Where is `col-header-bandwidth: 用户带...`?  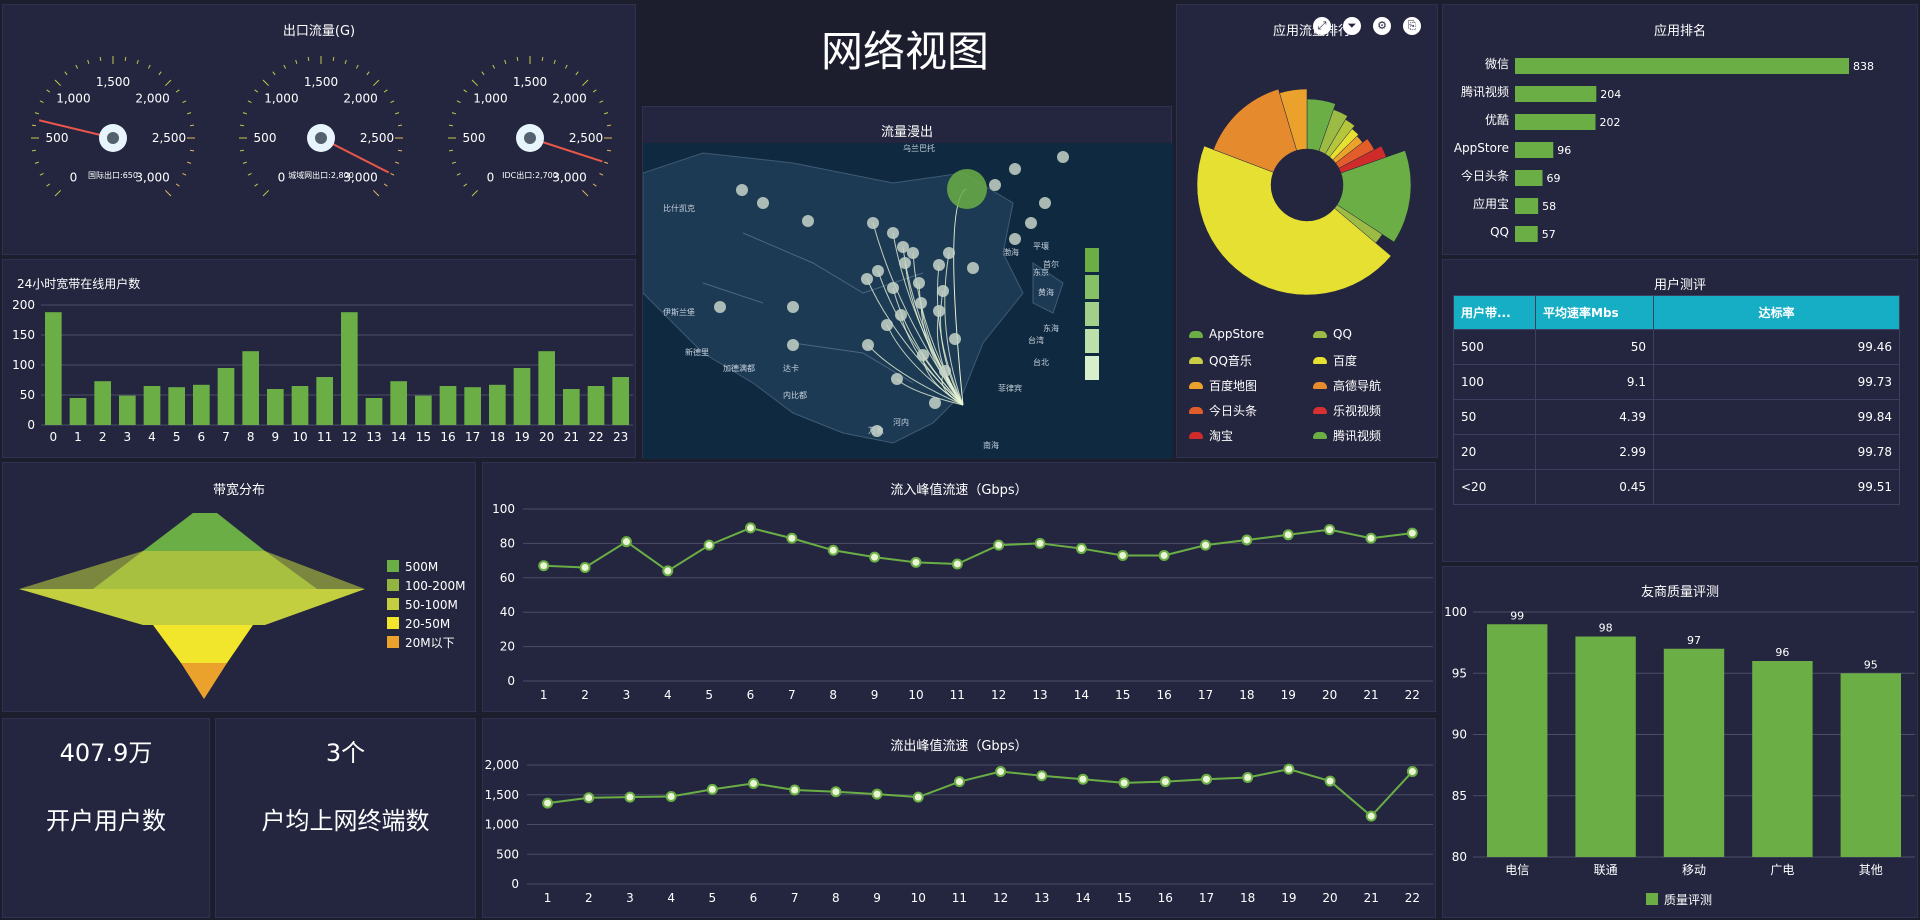 col-header-bandwidth: 用户带... is located at coordinates (1494, 312).